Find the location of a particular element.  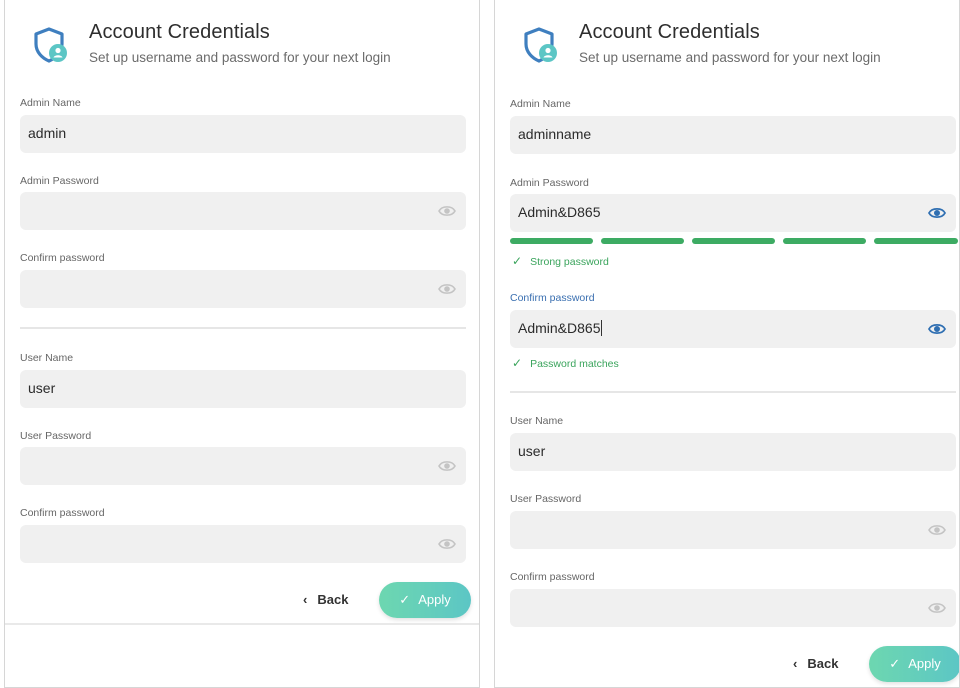

admin-name-value: adminname is located at coordinates (555, 134).